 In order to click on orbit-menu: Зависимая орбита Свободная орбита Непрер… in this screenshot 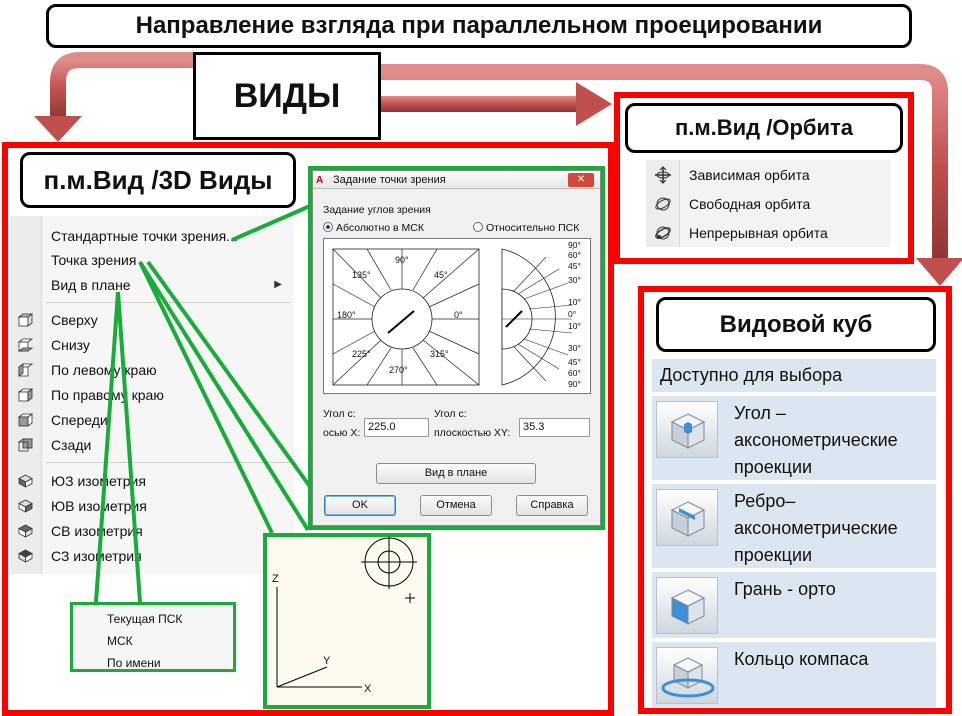, I will do `click(768, 203)`.